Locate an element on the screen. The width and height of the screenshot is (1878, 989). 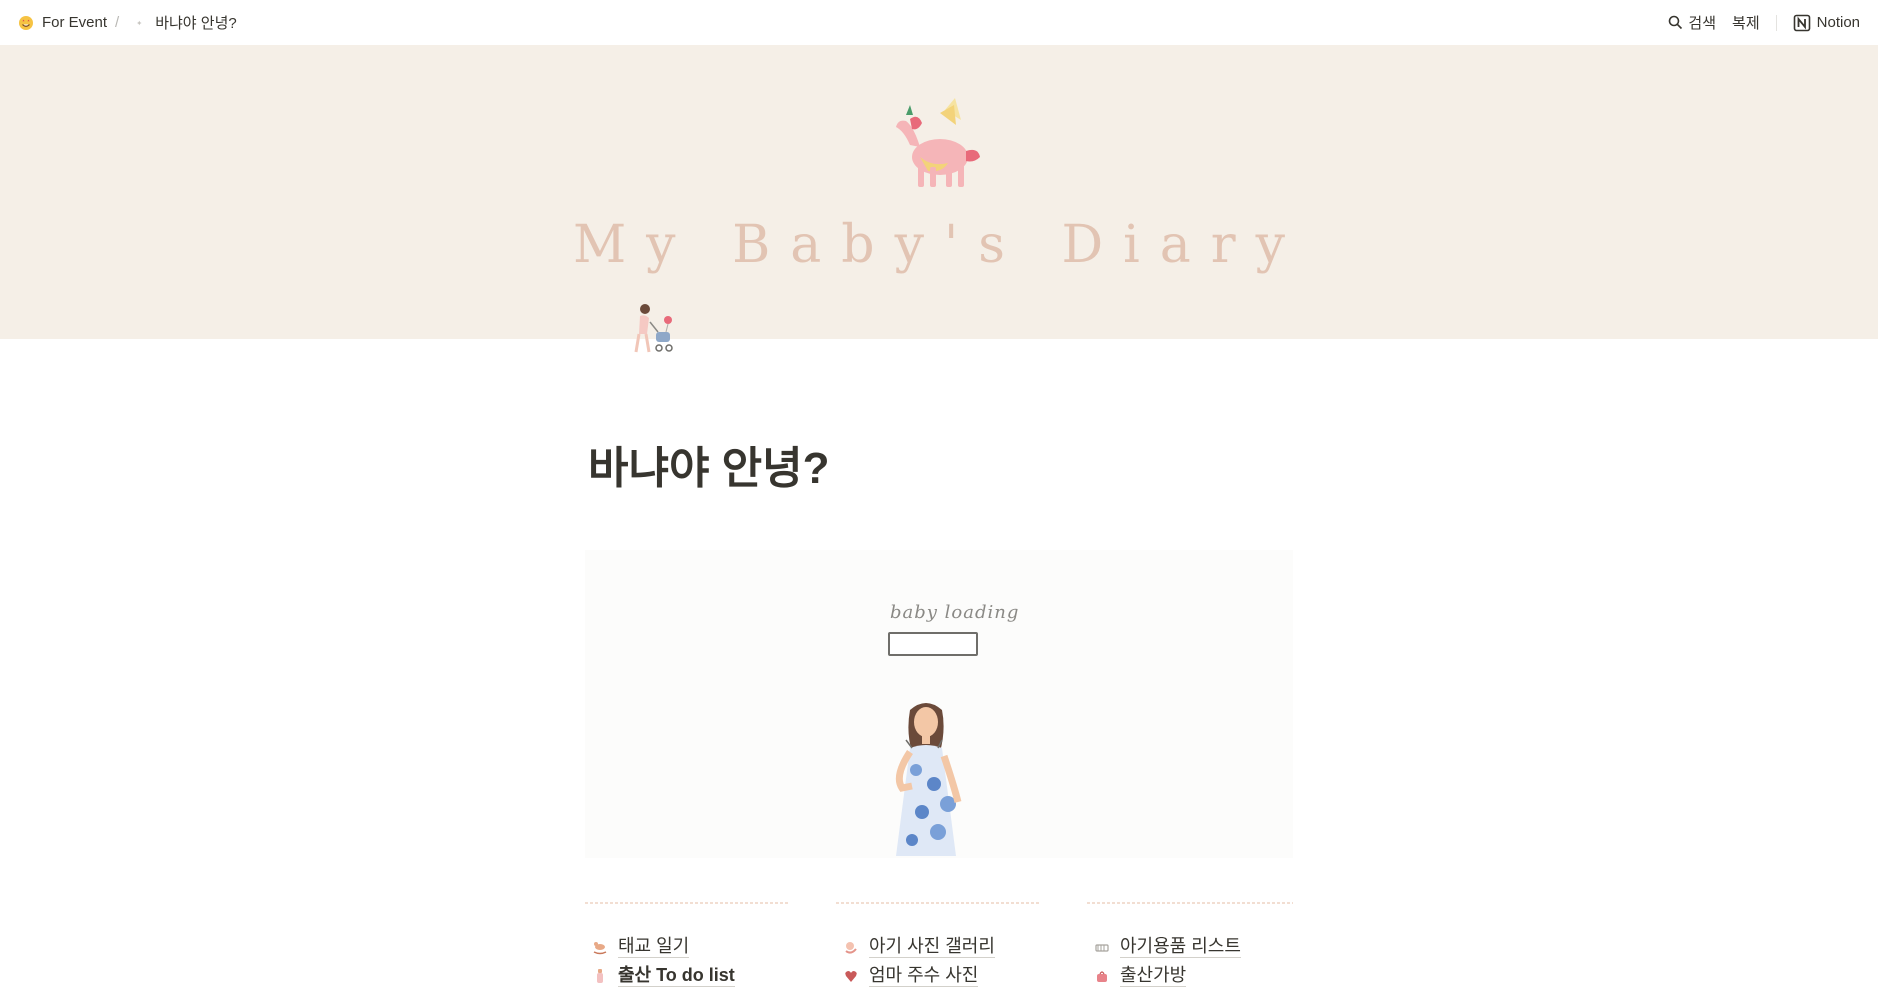
top-bar-actions: 검색 복제 Notion is located at coordinates (1756, 22).